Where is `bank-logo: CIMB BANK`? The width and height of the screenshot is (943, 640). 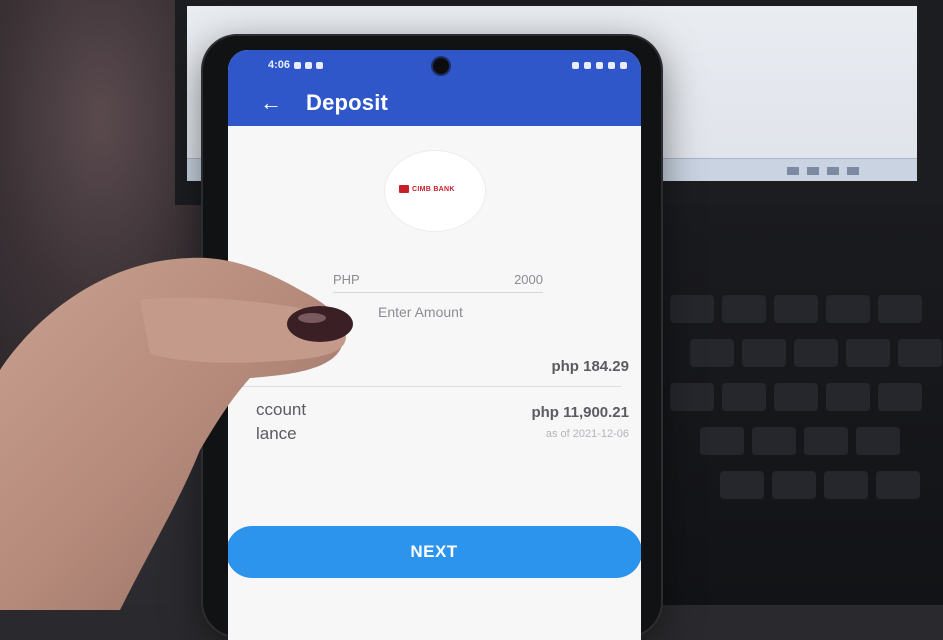 bank-logo: CIMB BANK is located at coordinates (427, 189).